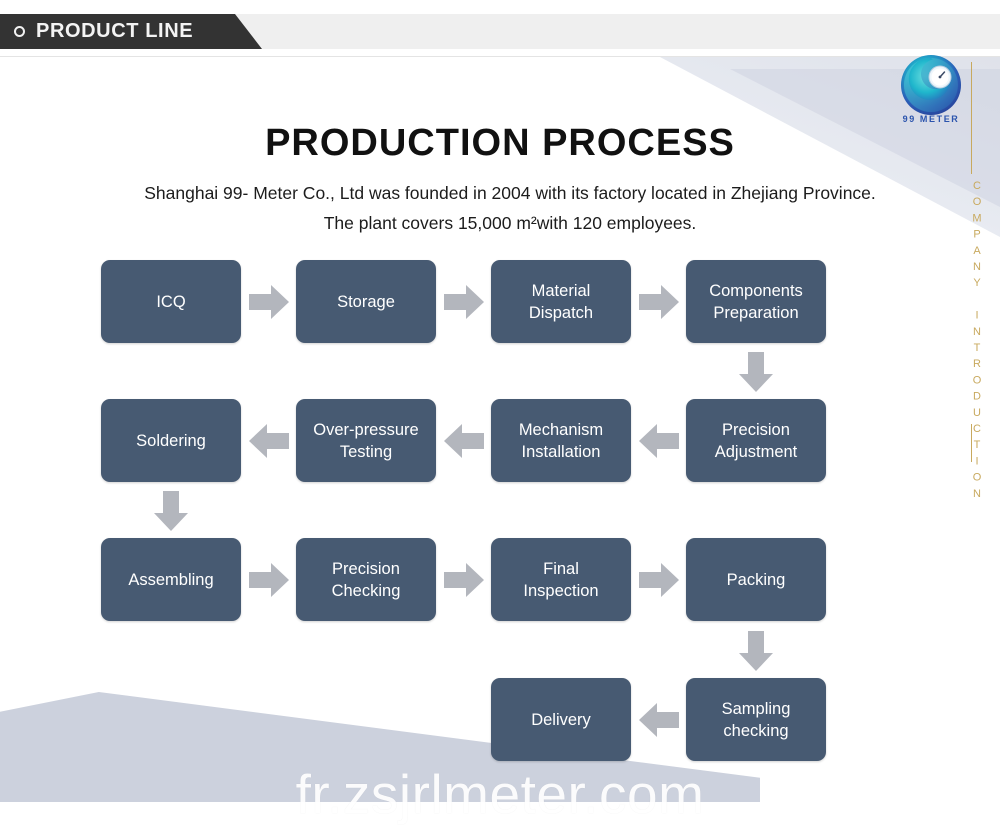 The image size is (1000, 832). I want to click on process-node-packing: Packing, so click(756, 579).